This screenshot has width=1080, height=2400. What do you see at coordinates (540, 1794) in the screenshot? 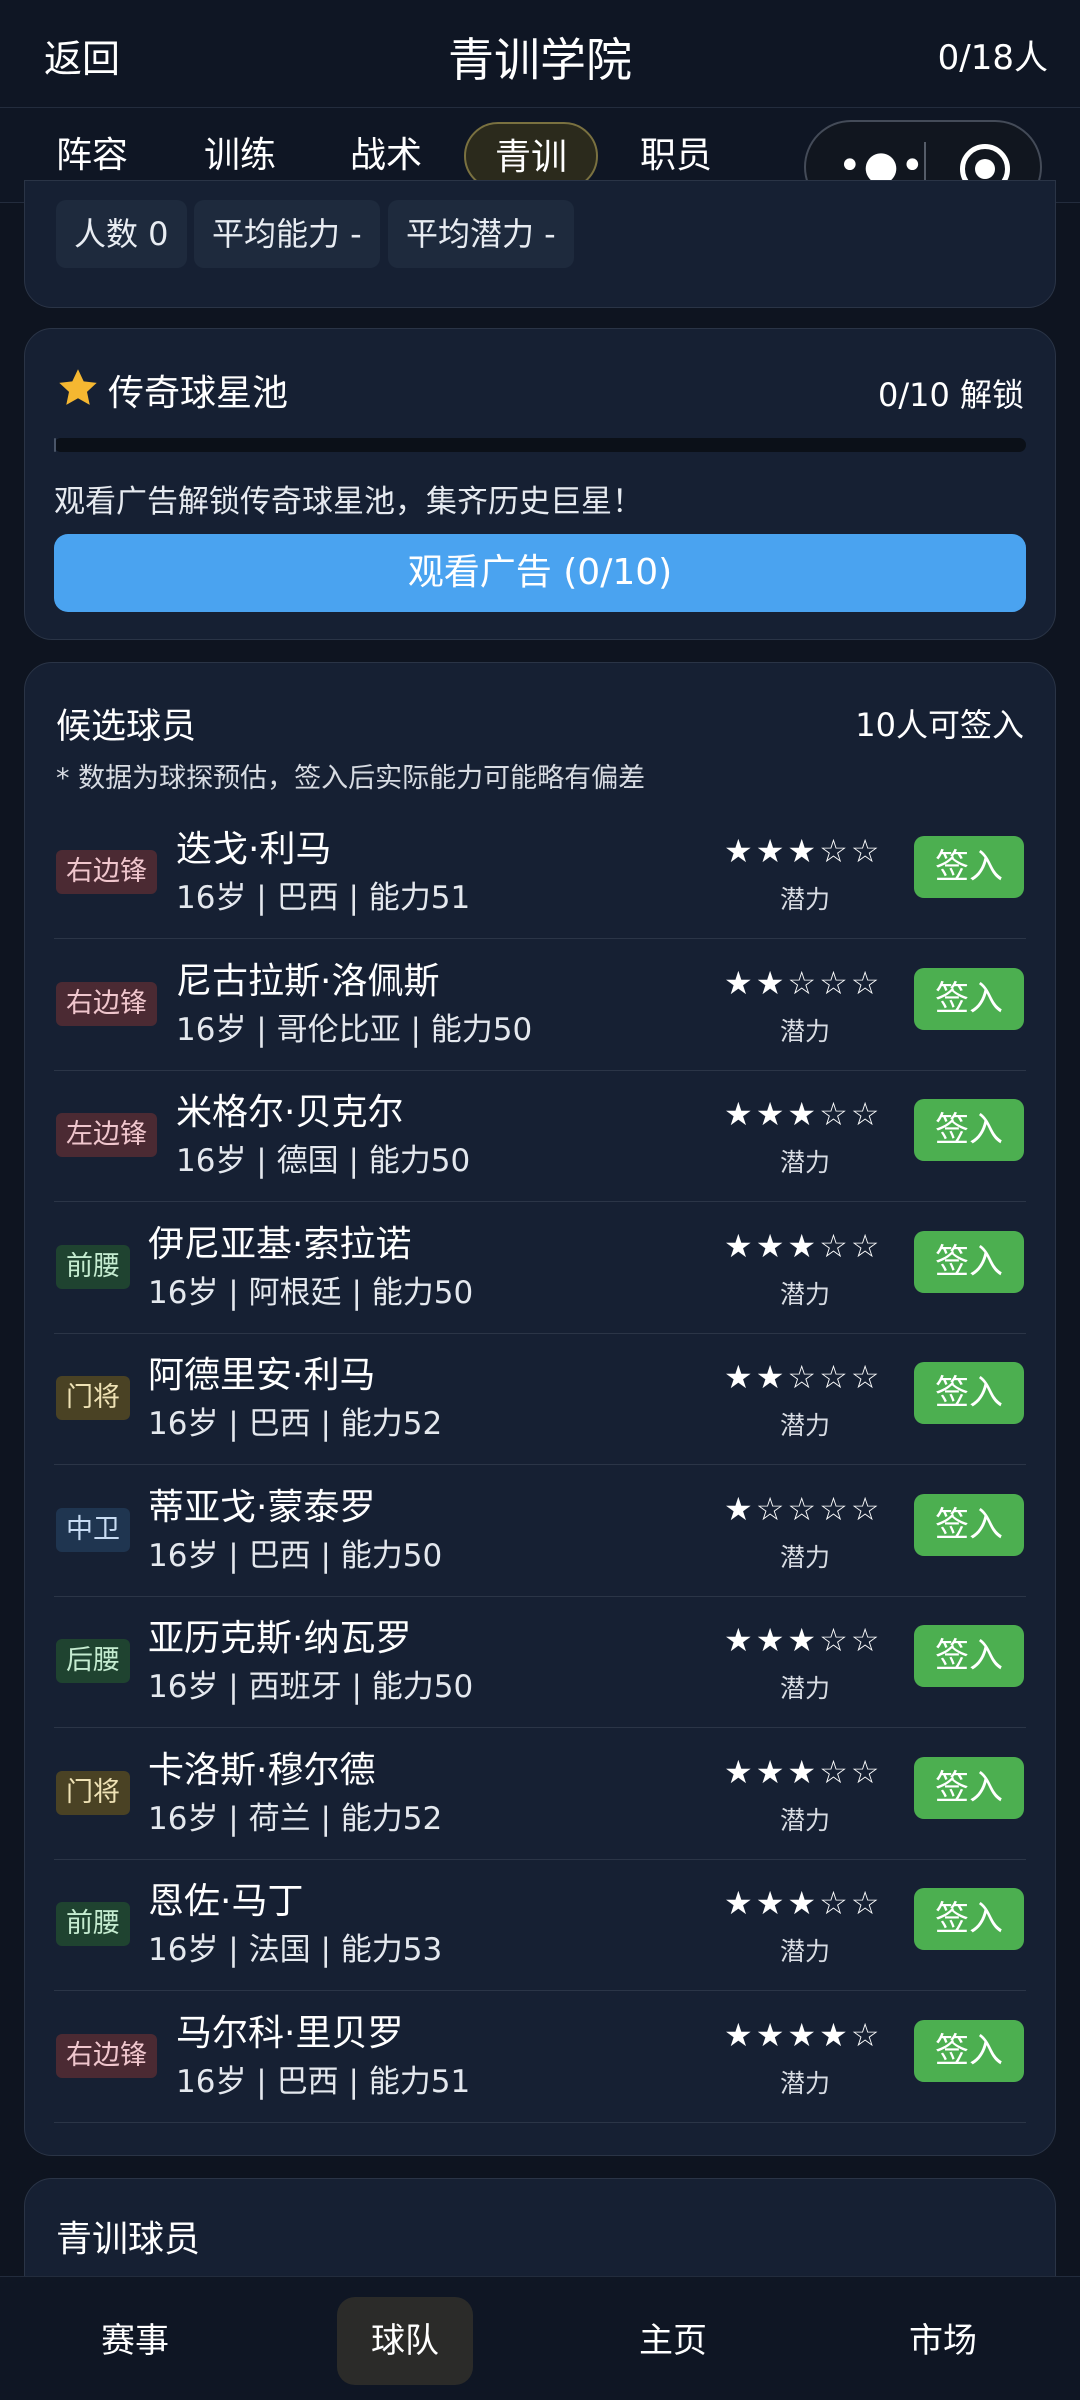
I see `candidate-row: 门将 卡洛斯·穆尔德 16岁 | 荷兰 | 能力52 ★★★☆☆ 潜力 签入` at bounding box center [540, 1794].